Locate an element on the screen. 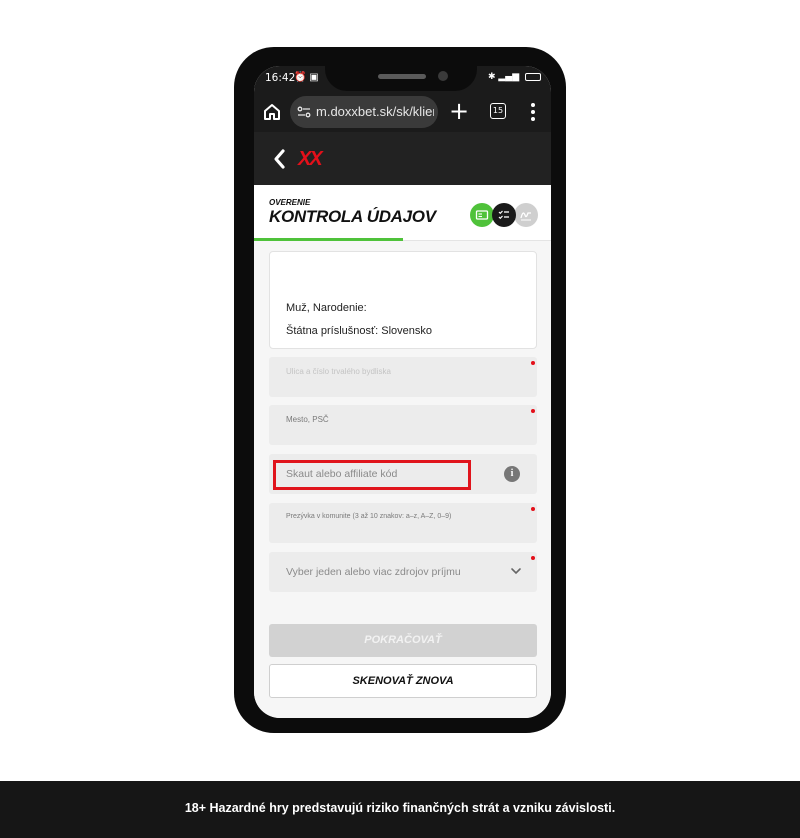 Image resolution: width=800 pixels, height=838 pixels. info-icon: i is located at coordinates (512, 474).